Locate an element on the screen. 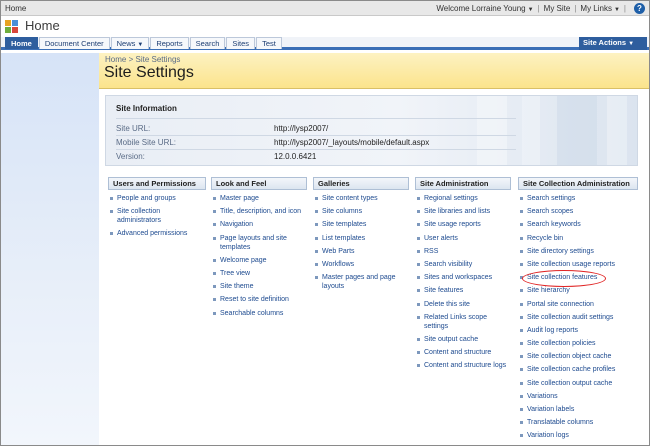 The width and height of the screenshot is (650, 446). settings-link: Web Parts is located at coordinates (361, 251).